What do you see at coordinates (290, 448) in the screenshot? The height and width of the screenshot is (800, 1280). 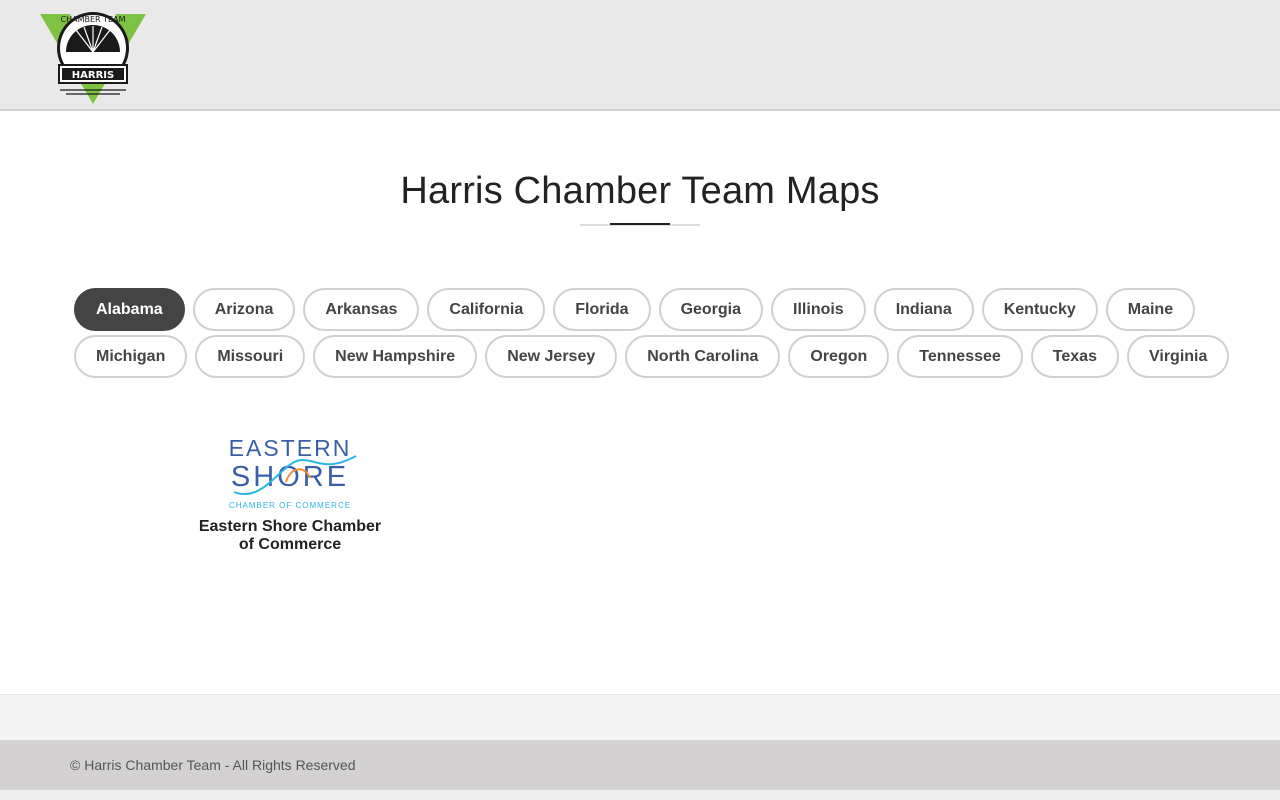 I see `es-logo-line1: EASTERN` at bounding box center [290, 448].